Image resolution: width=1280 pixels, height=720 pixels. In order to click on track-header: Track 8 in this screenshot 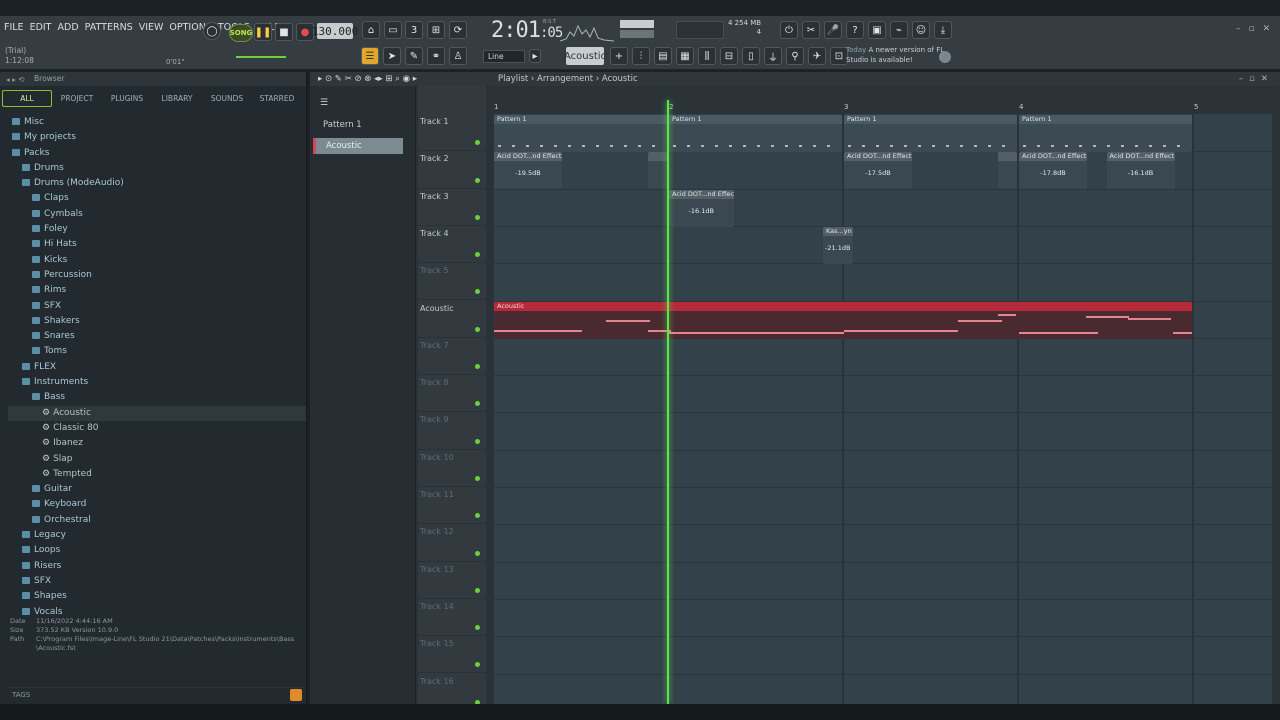, I will do `click(452, 394)`.